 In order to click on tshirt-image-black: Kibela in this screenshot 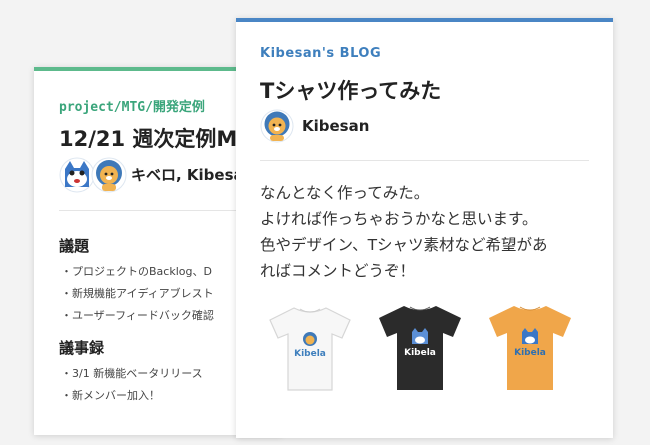, I will do `click(420, 347)`.